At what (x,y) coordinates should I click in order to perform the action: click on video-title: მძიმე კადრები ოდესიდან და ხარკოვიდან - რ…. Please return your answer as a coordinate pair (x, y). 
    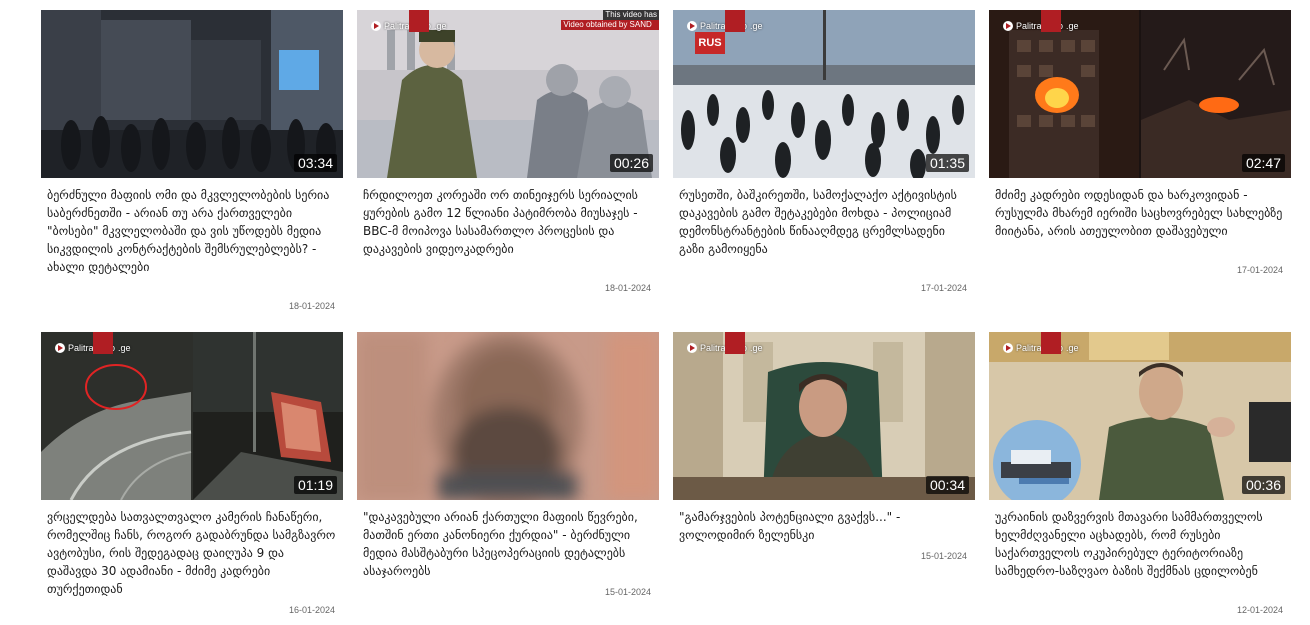
    Looking at the image, I should click on (1140, 213).